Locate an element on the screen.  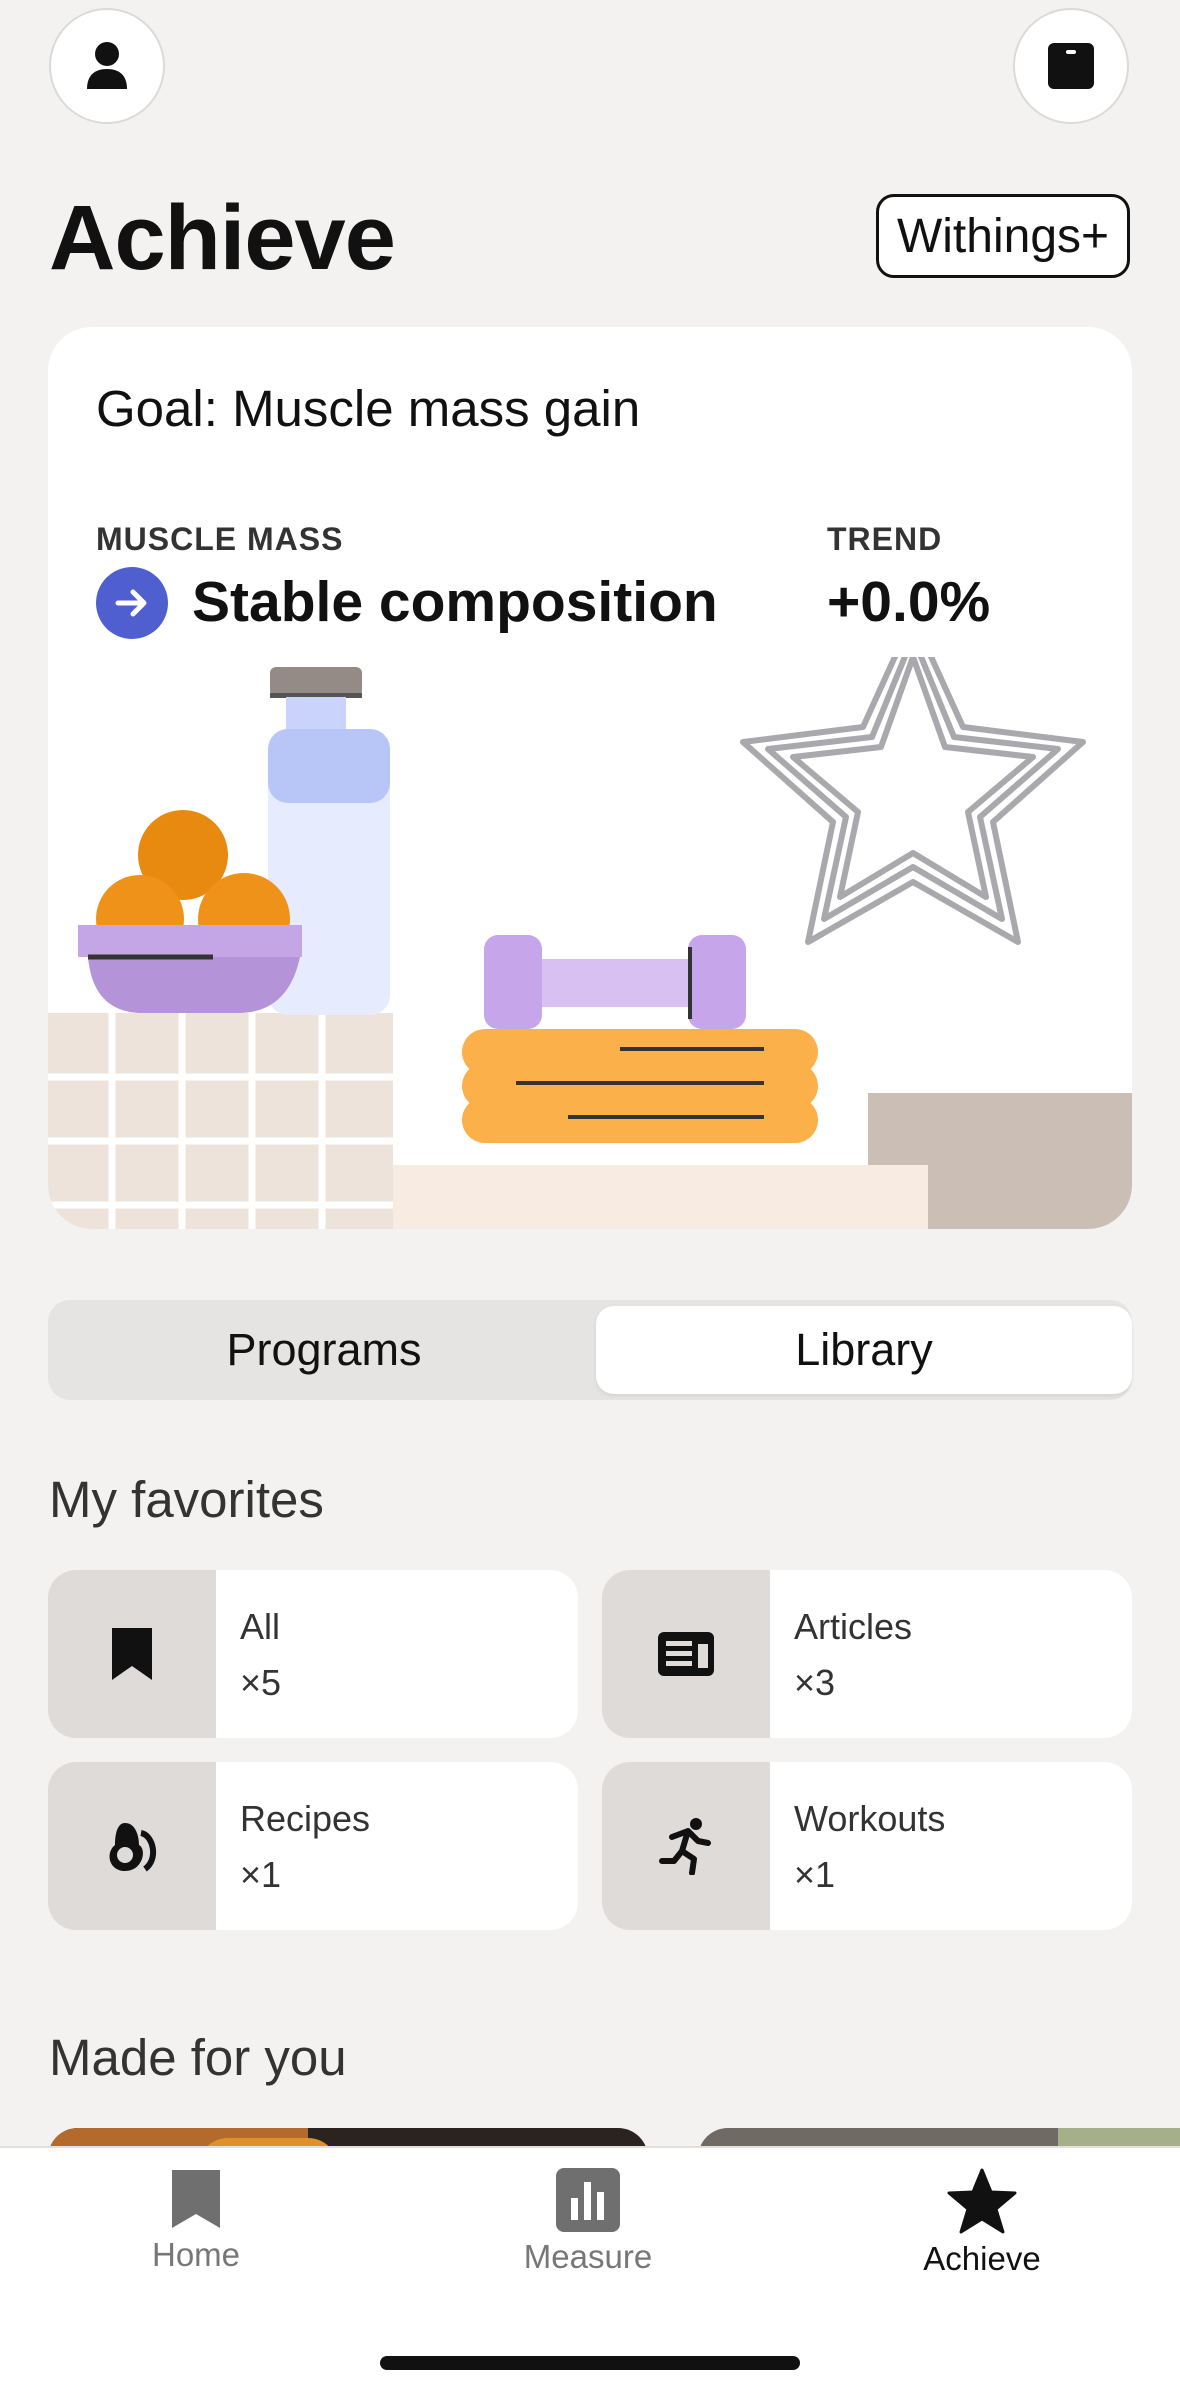
favorite-label: Recipes is located at coordinates (305, 1818).